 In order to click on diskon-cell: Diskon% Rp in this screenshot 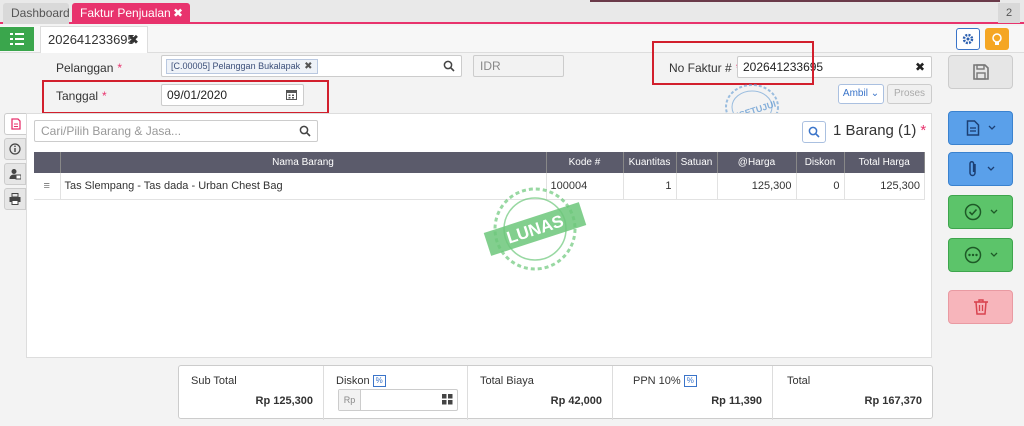, I will do `click(396, 393)`.